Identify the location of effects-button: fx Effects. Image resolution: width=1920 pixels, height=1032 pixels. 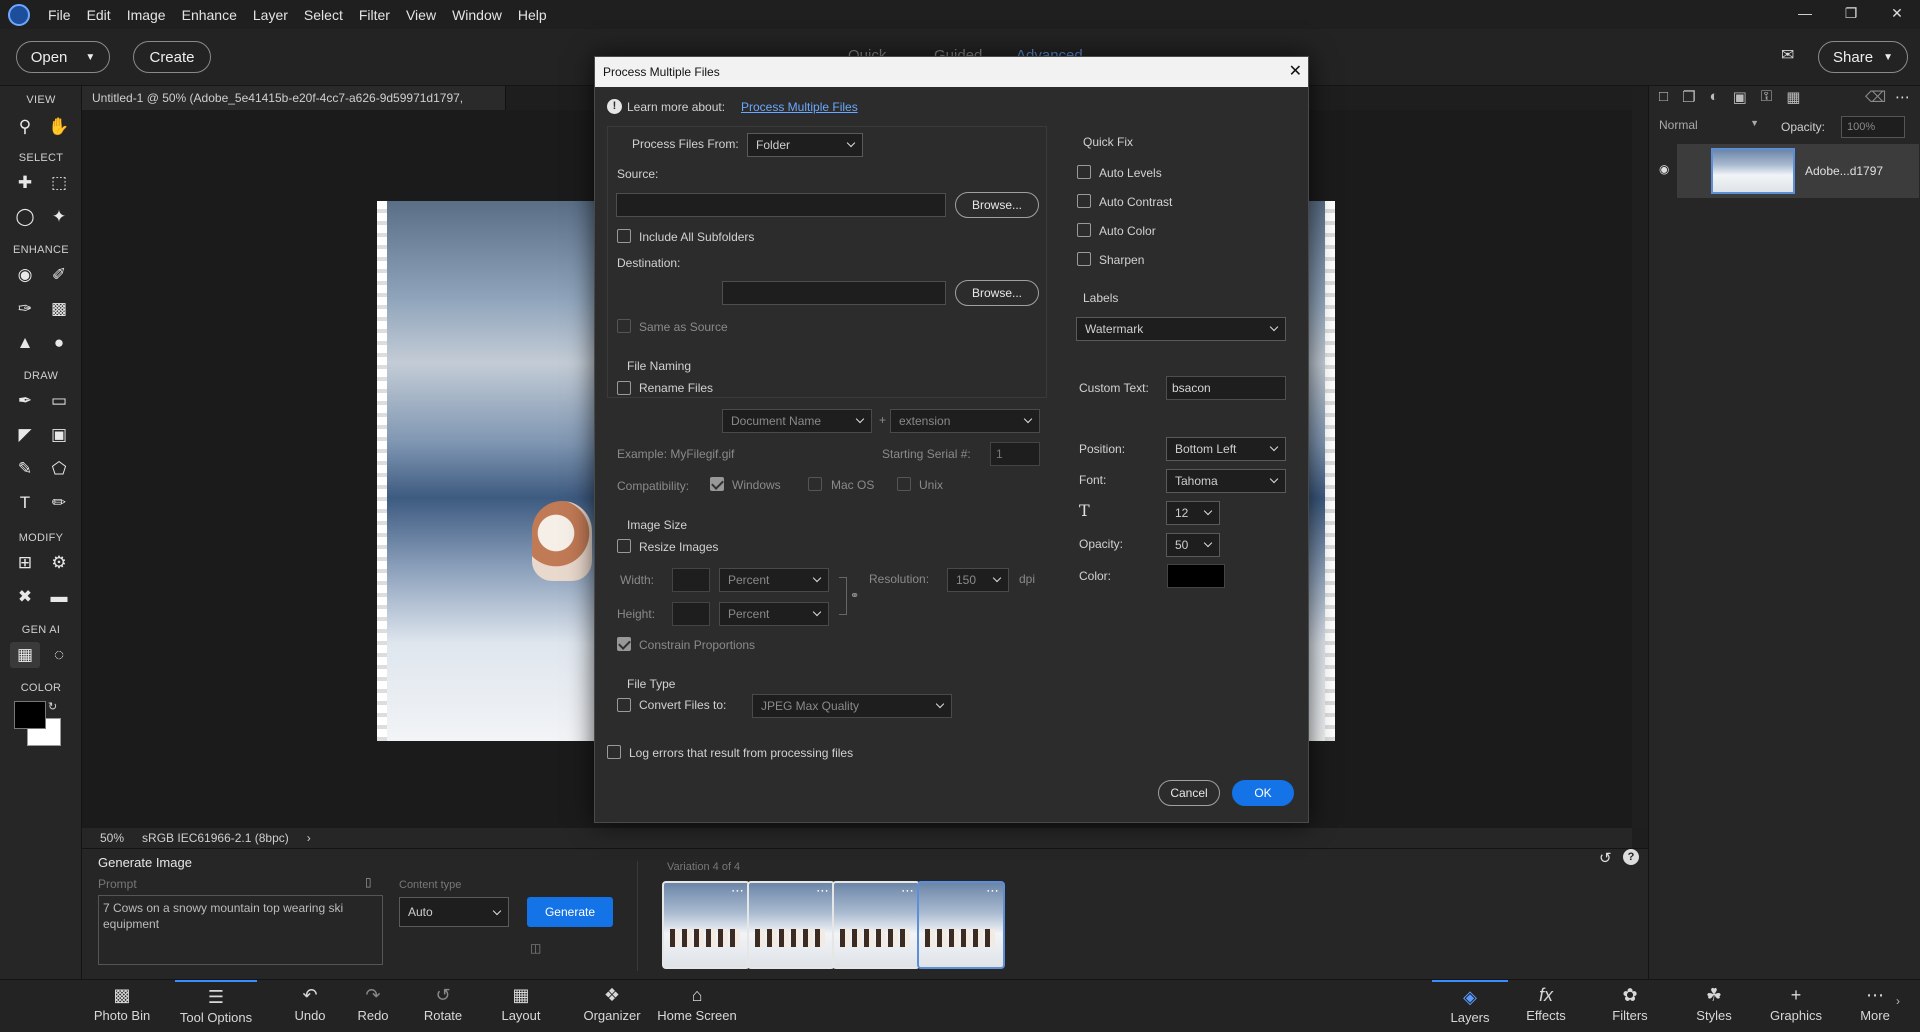
(1546, 1006).